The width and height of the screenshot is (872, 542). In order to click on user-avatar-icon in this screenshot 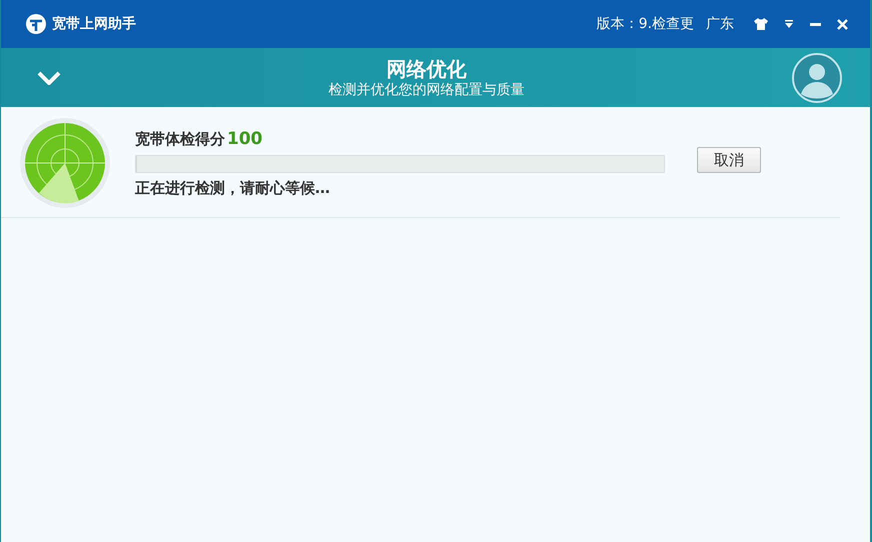, I will do `click(817, 77)`.